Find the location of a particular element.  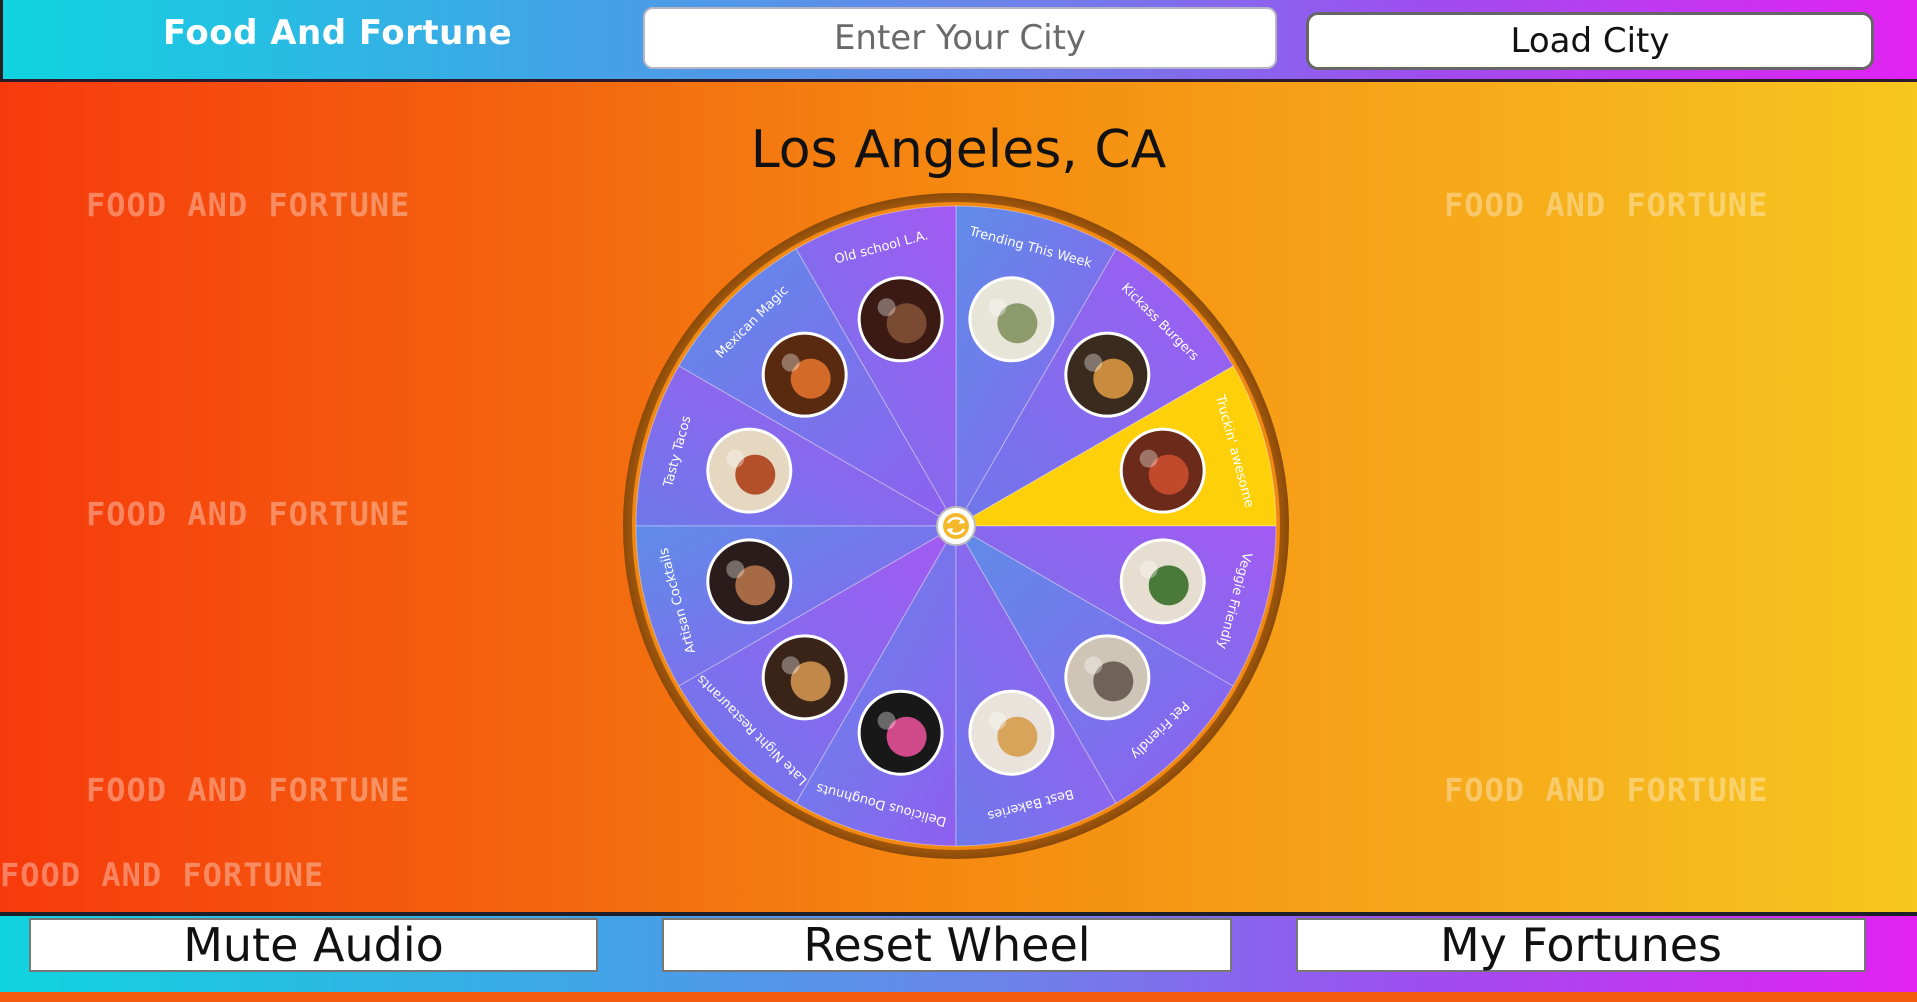

late-night-burger-photo is located at coordinates (804, 677).